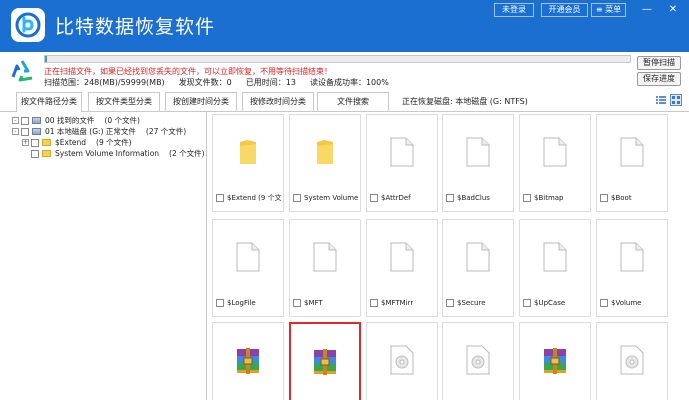  I want to click on file-card-caption: $MFTMirr, so click(402, 303).